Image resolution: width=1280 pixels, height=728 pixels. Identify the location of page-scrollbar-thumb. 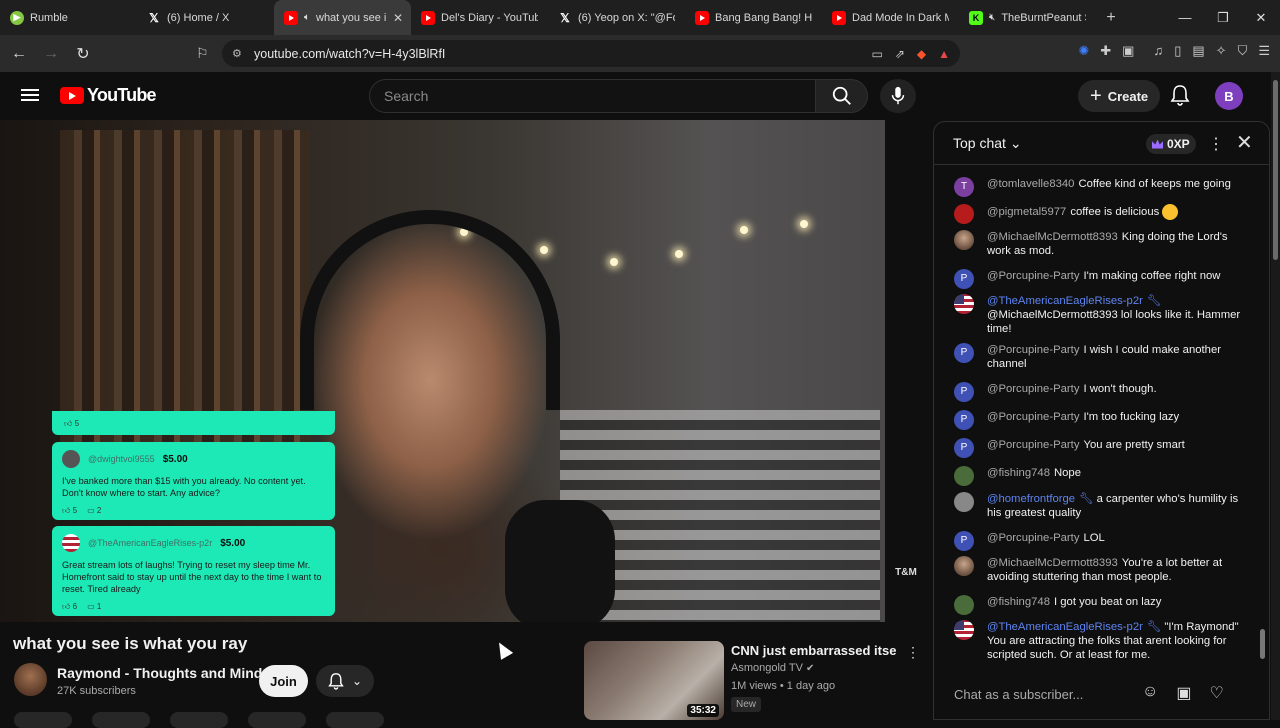
(1275, 170).